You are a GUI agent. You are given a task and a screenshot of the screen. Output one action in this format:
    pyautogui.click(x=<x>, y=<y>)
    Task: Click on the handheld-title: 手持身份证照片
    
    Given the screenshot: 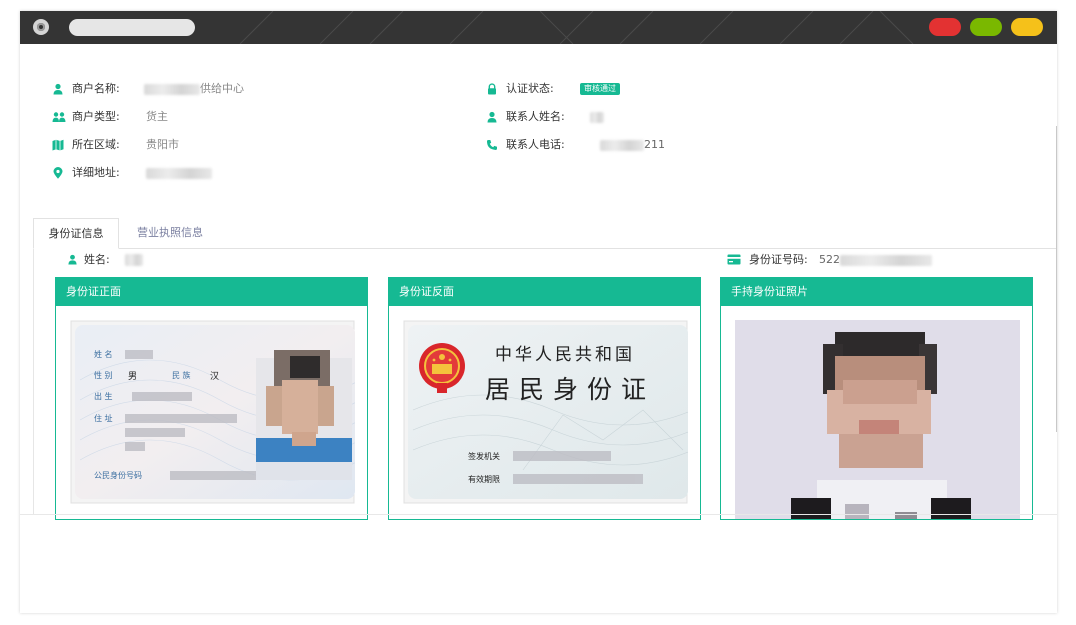 What is the action you would take?
    pyautogui.click(x=876, y=292)
    